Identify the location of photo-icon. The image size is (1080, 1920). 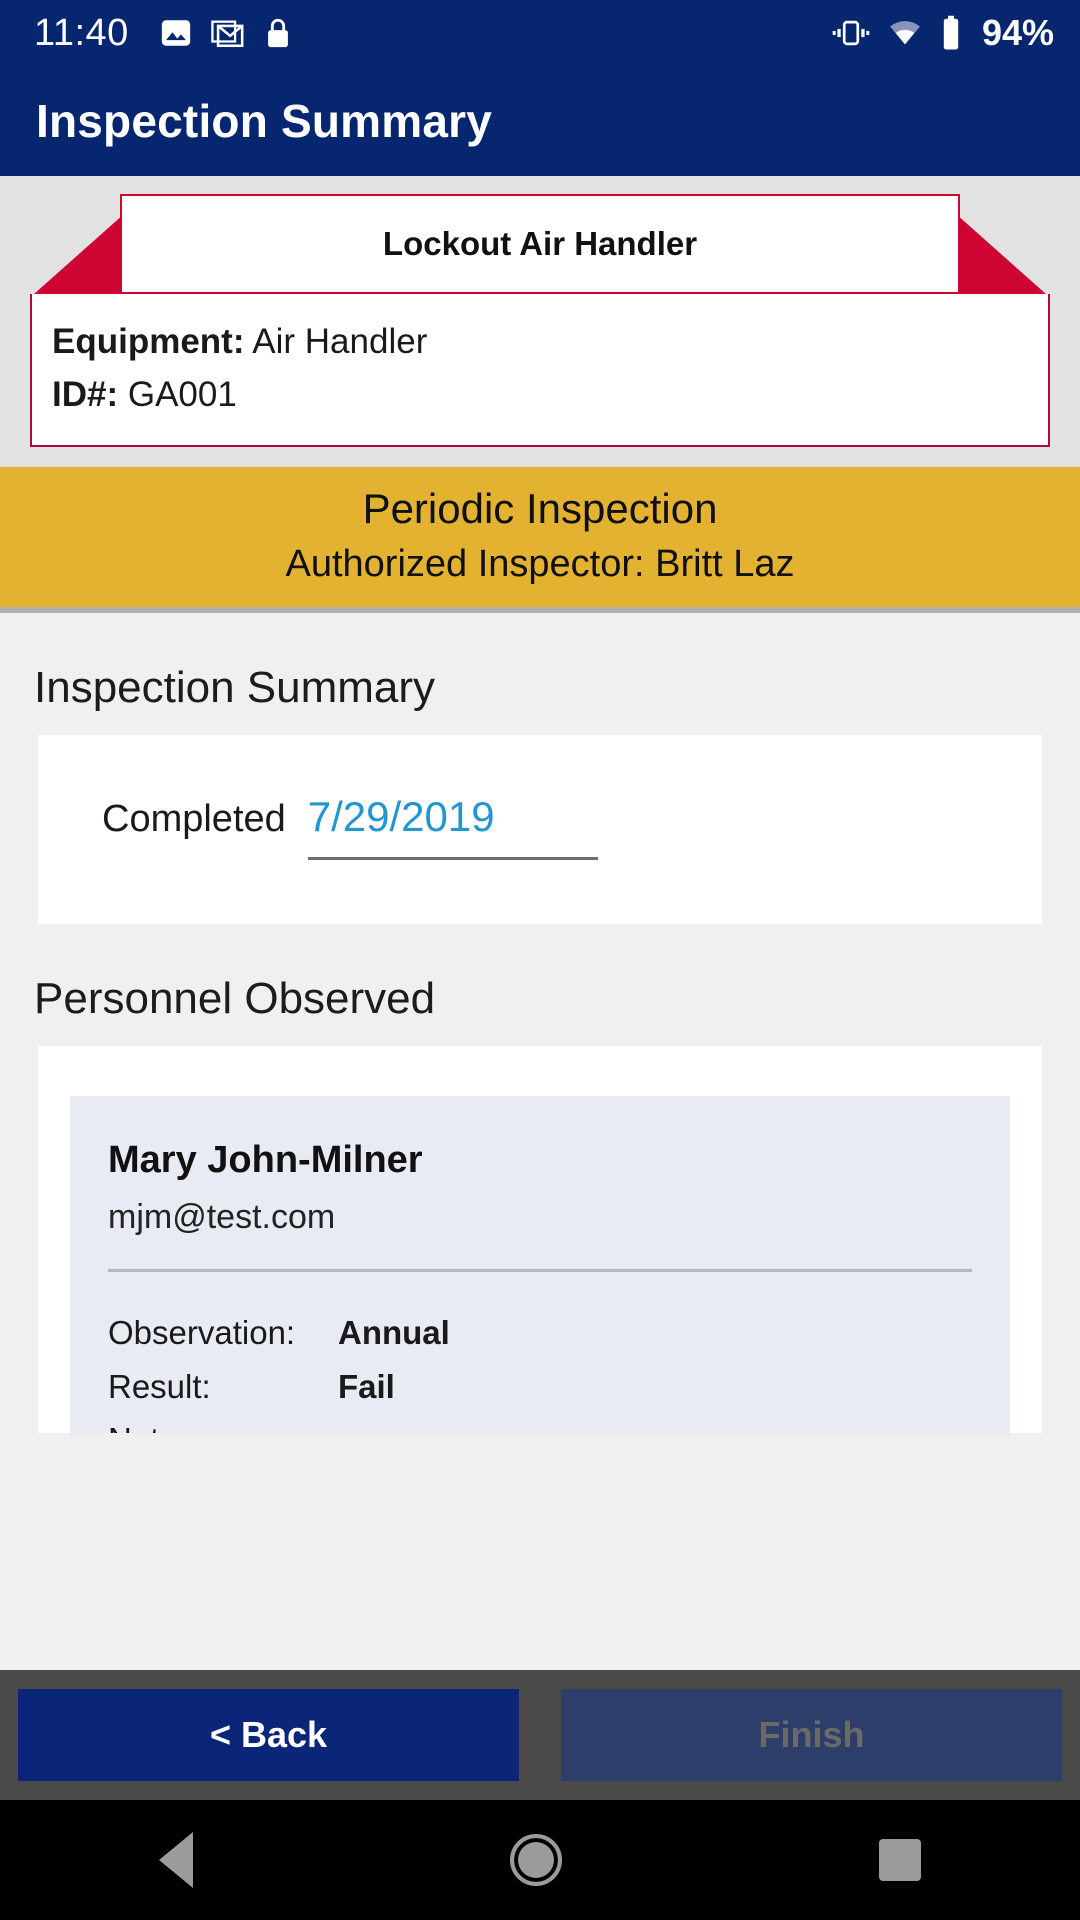
(176, 33).